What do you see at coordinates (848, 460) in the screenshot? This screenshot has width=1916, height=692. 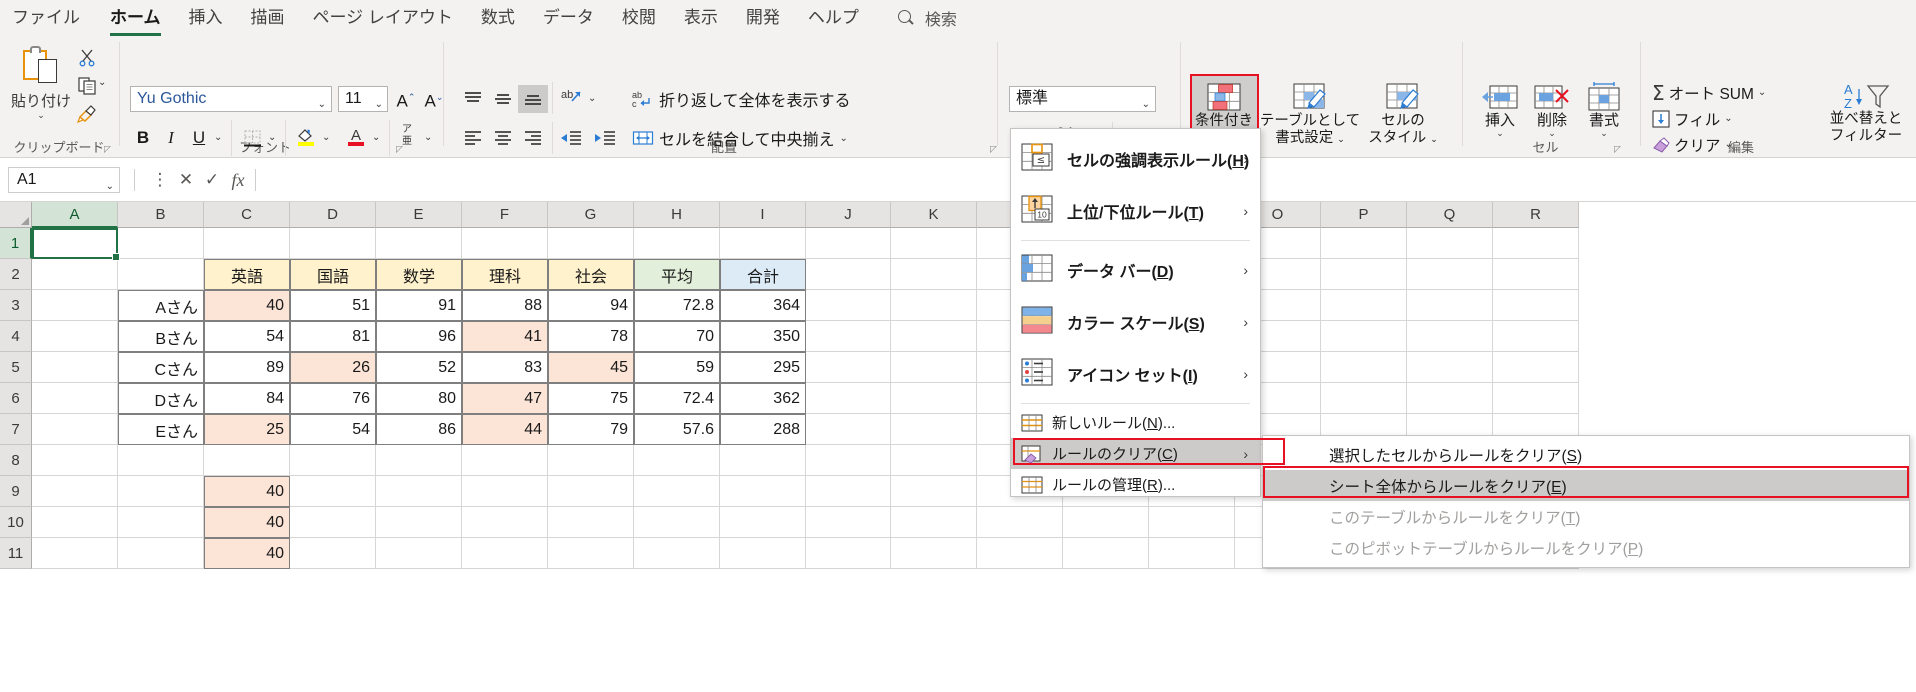 I see `cell-J8` at bounding box center [848, 460].